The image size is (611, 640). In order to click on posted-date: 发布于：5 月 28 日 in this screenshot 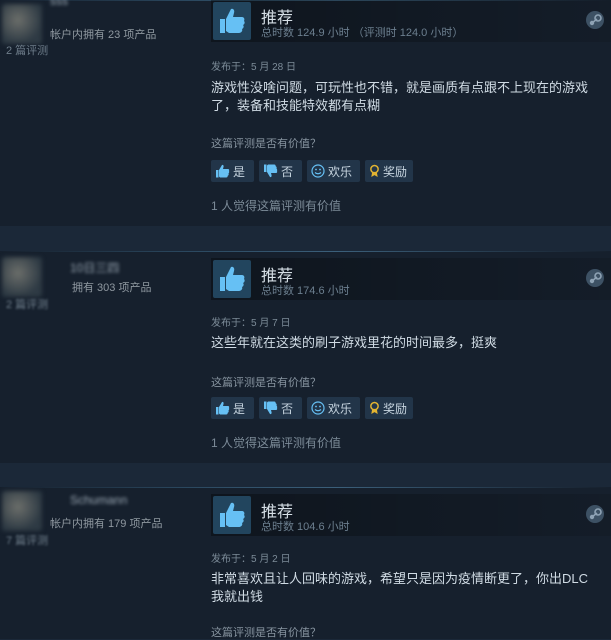, I will do `click(254, 67)`.